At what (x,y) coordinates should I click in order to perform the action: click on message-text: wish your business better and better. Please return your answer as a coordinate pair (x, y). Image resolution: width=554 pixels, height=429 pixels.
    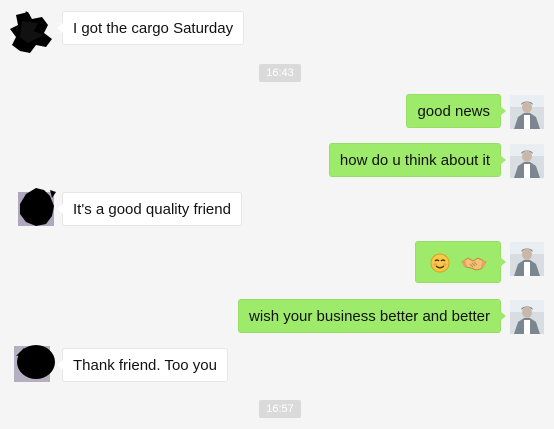
    Looking at the image, I should click on (369, 316).